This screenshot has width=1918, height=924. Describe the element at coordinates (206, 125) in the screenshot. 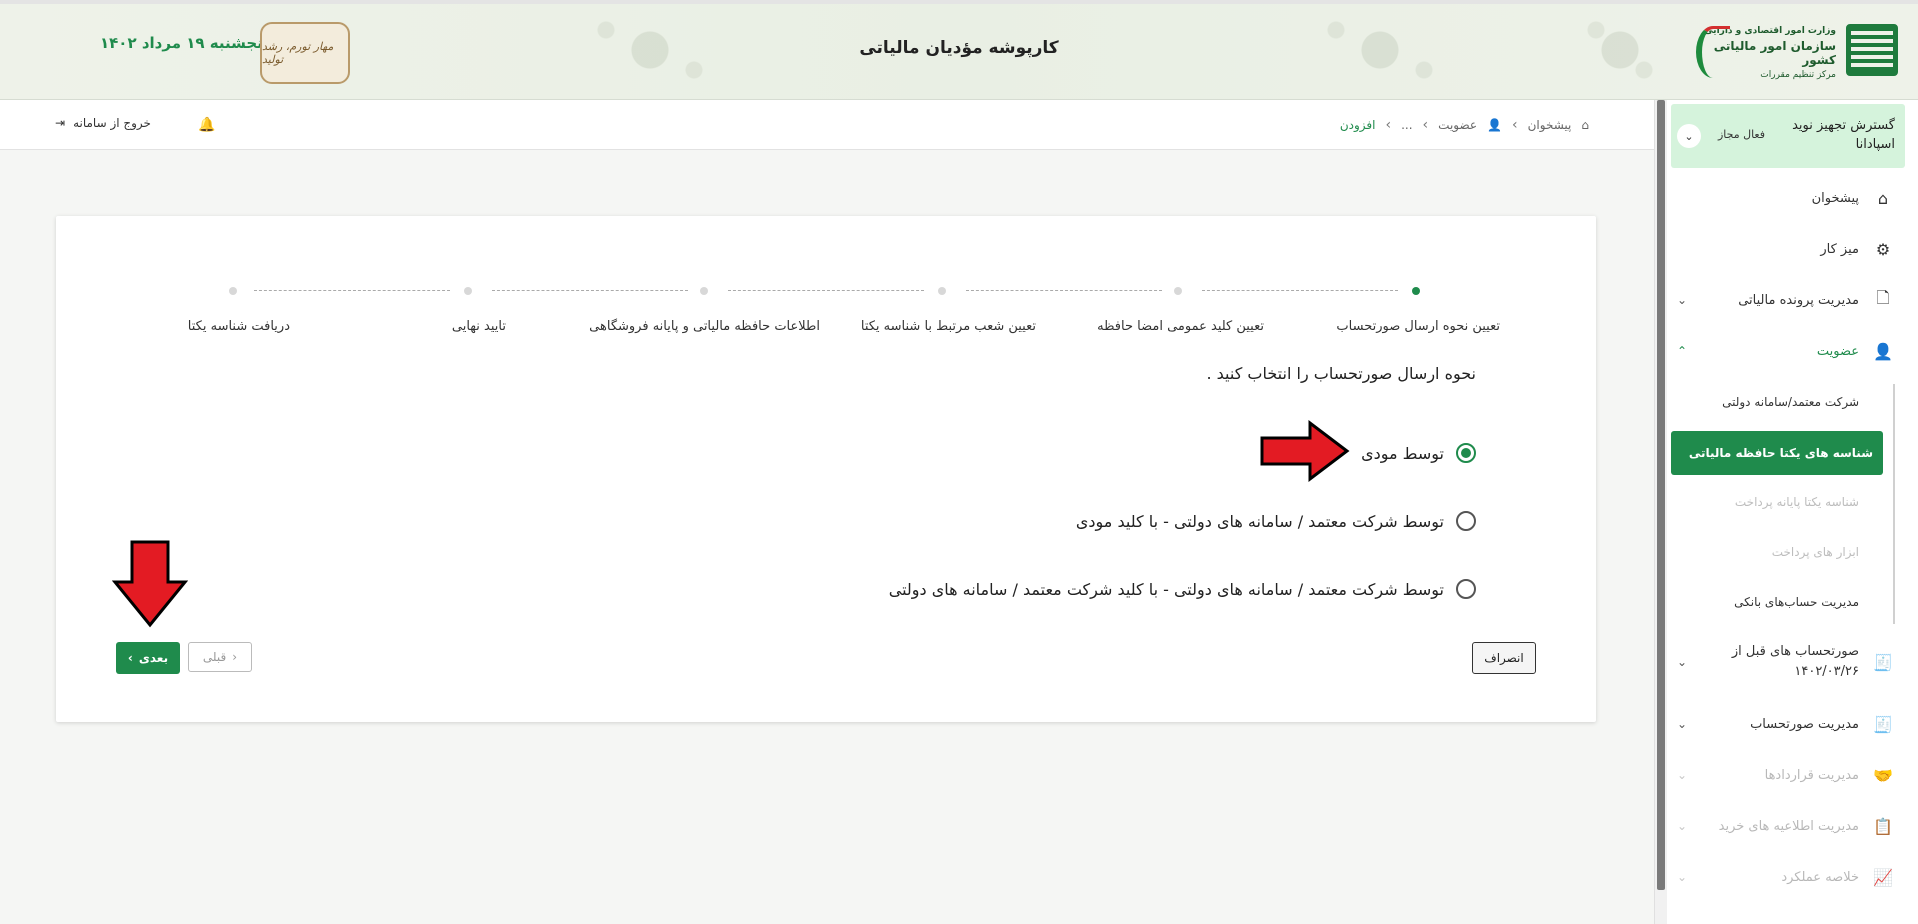

I see `bell-icon: 🔔` at that location.